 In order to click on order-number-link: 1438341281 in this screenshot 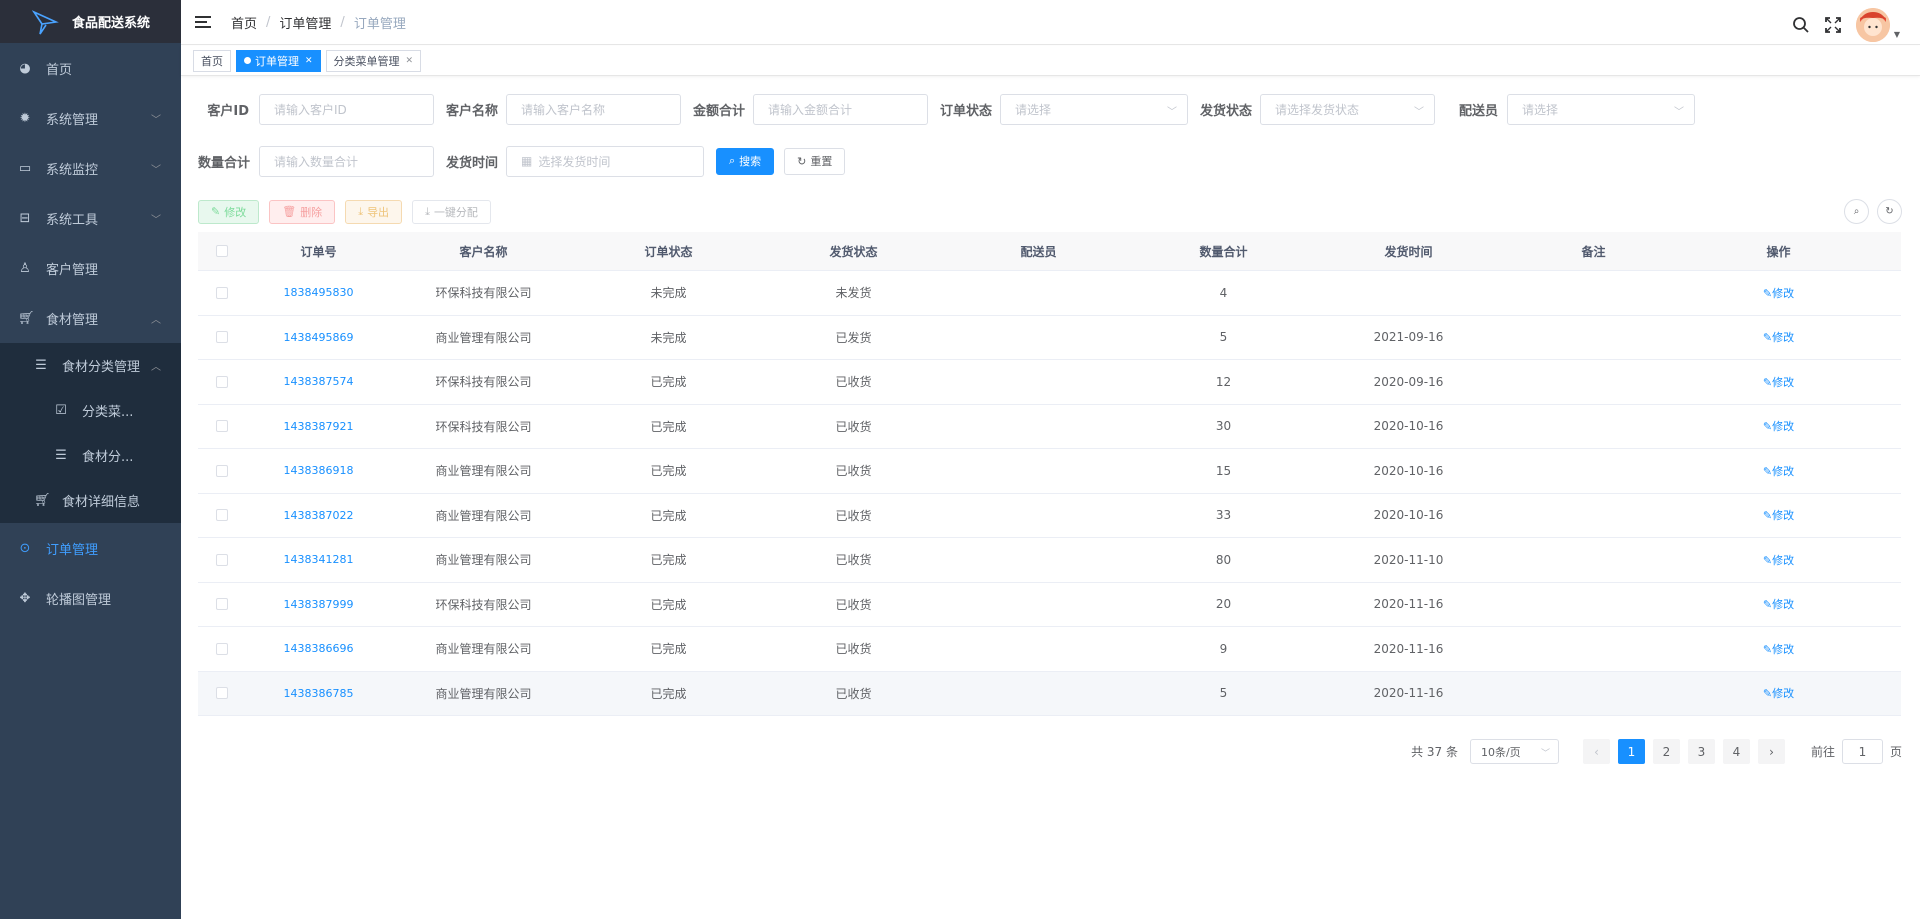, I will do `click(318, 559)`.